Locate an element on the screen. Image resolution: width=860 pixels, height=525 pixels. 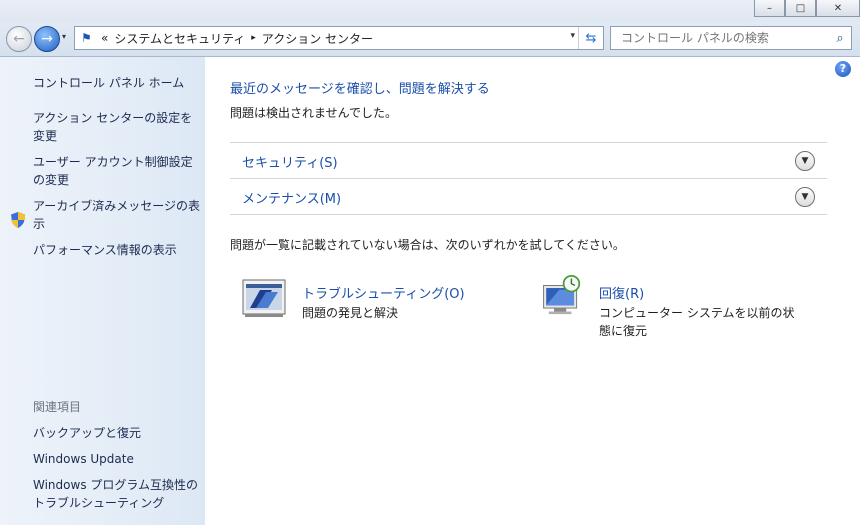
uac-shield-icon is located at coordinates (18, 220).